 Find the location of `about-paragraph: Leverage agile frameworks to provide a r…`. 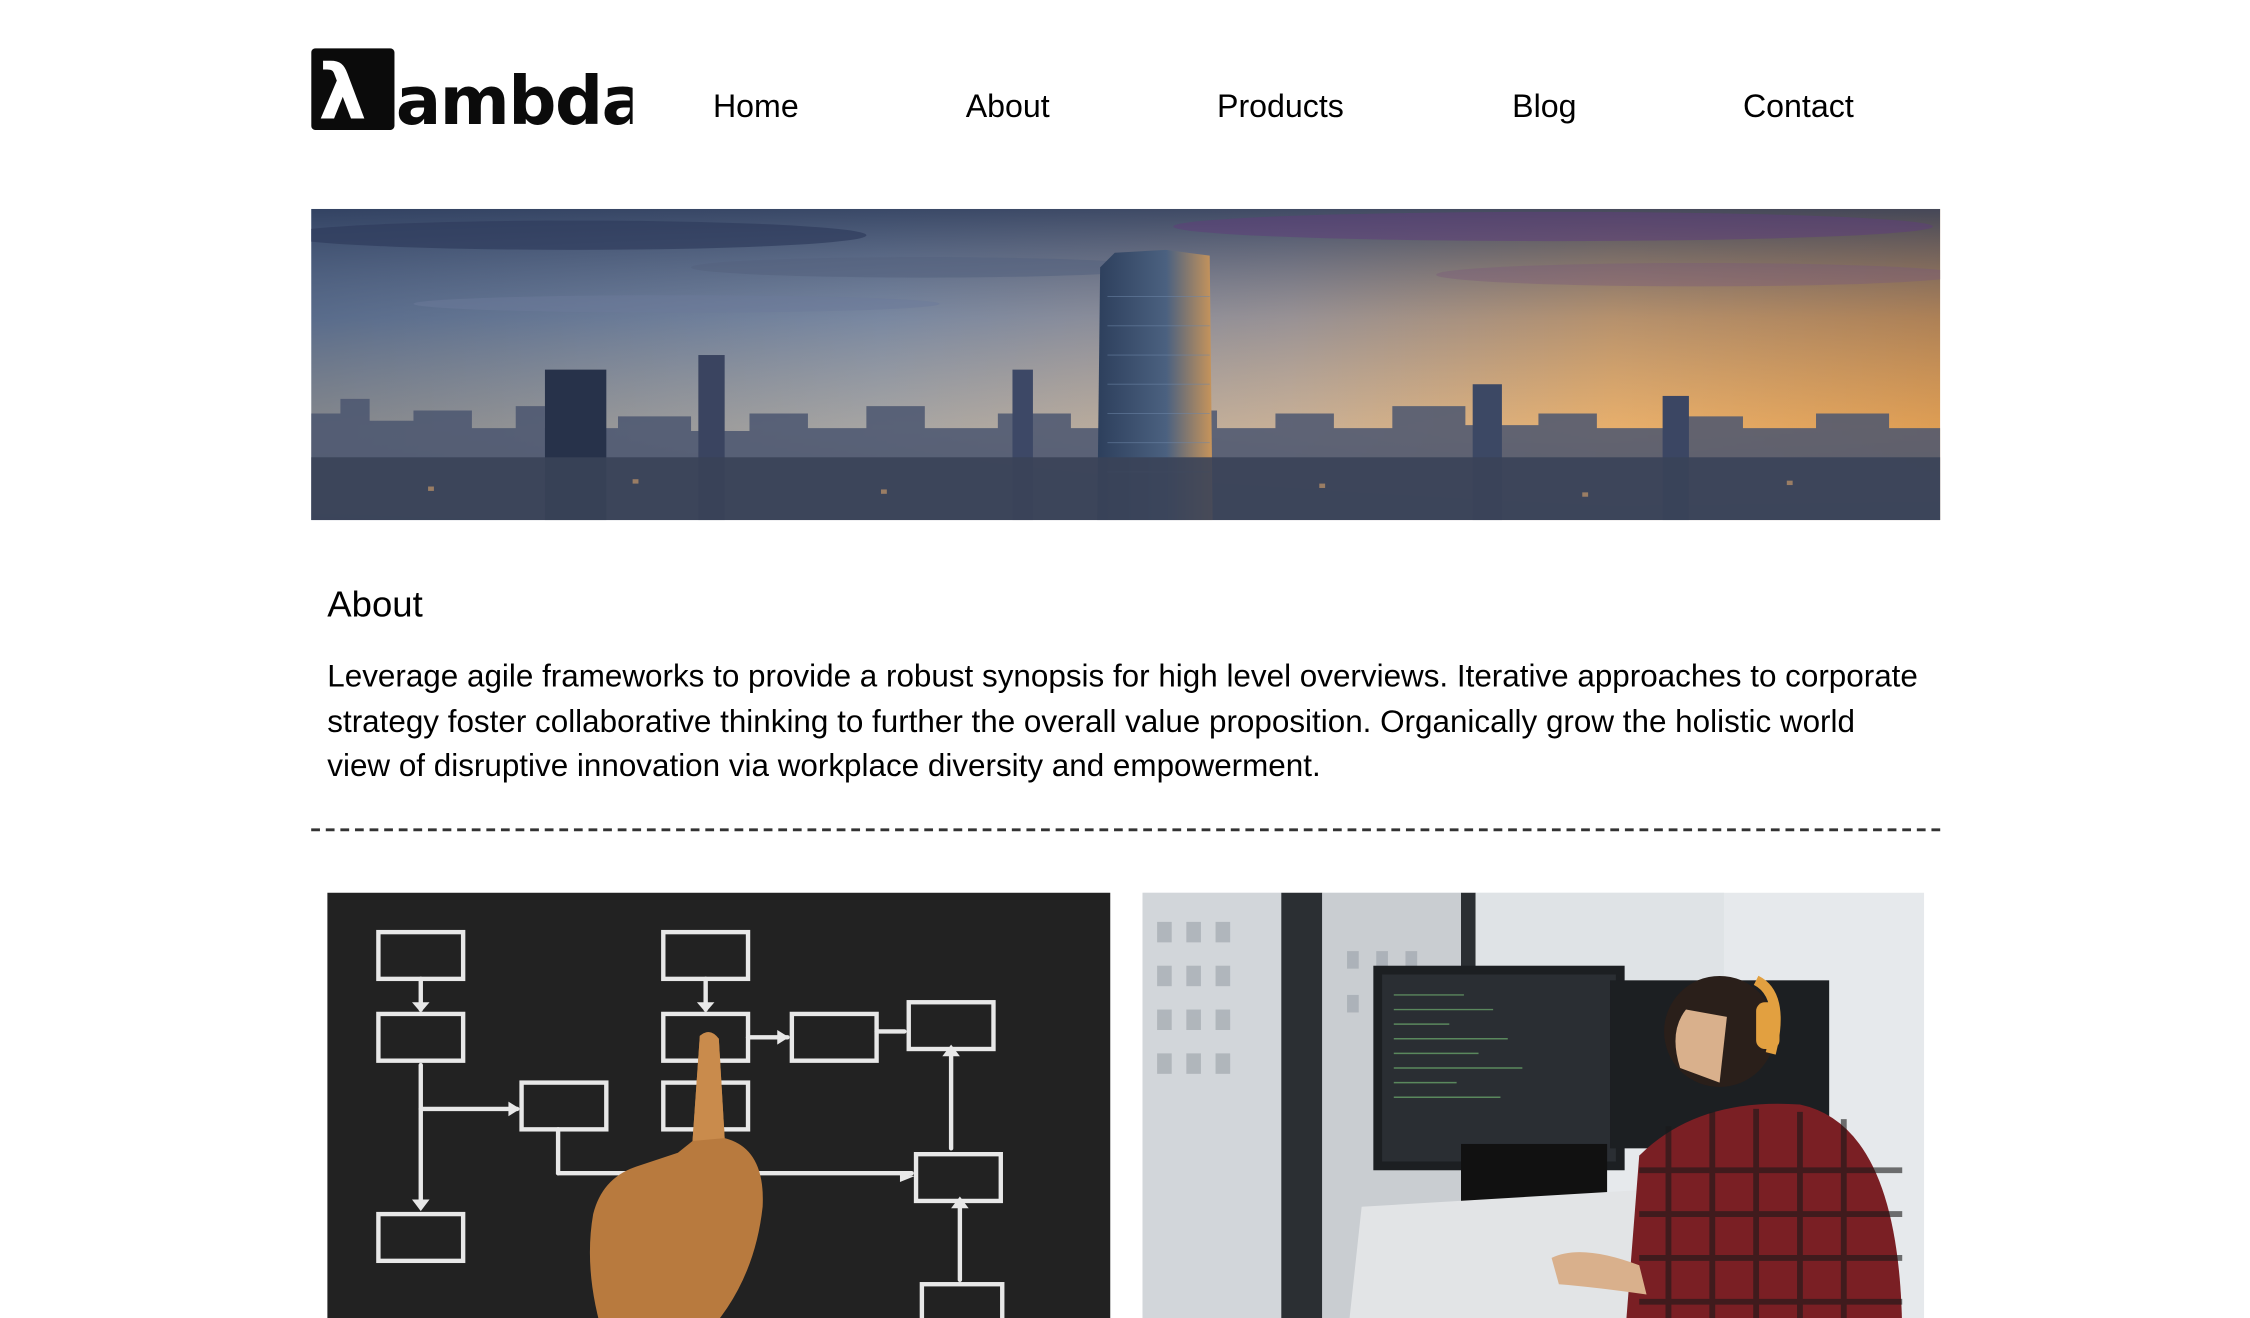

about-paragraph: Leverage agile frameworks to provide a r… is located at coordinates (1122, 721).